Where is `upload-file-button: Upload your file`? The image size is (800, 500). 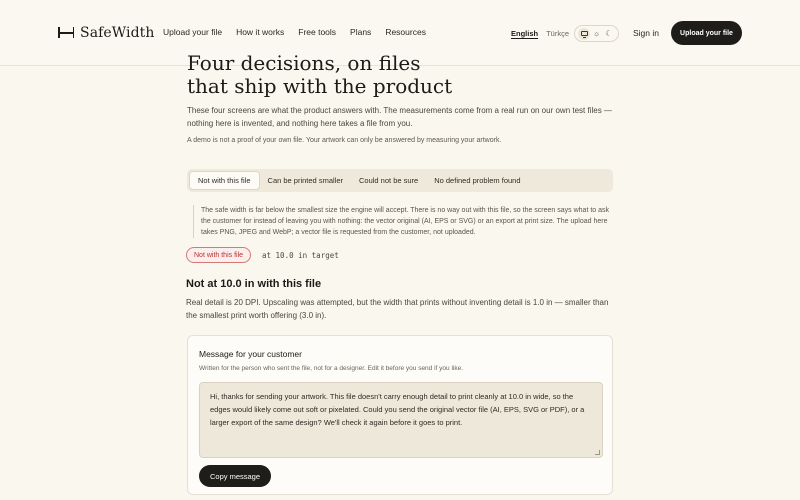
upload-file-button: Upload your file is located at coordinates (706, 33).